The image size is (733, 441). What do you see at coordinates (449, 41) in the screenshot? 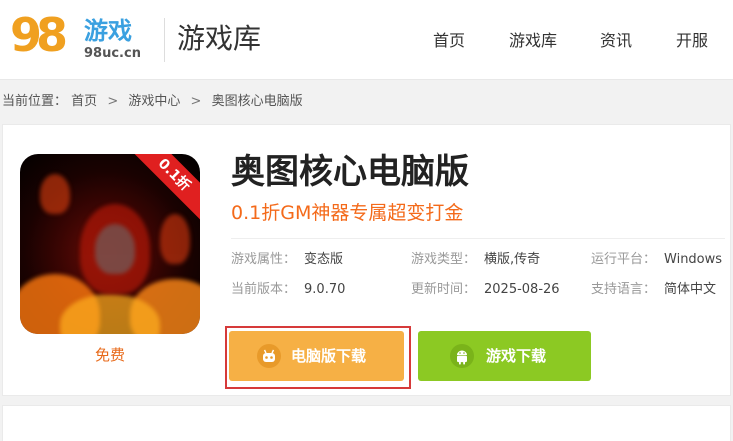
I see `nav-item-home: 首页` at bounding box center [449, 41].